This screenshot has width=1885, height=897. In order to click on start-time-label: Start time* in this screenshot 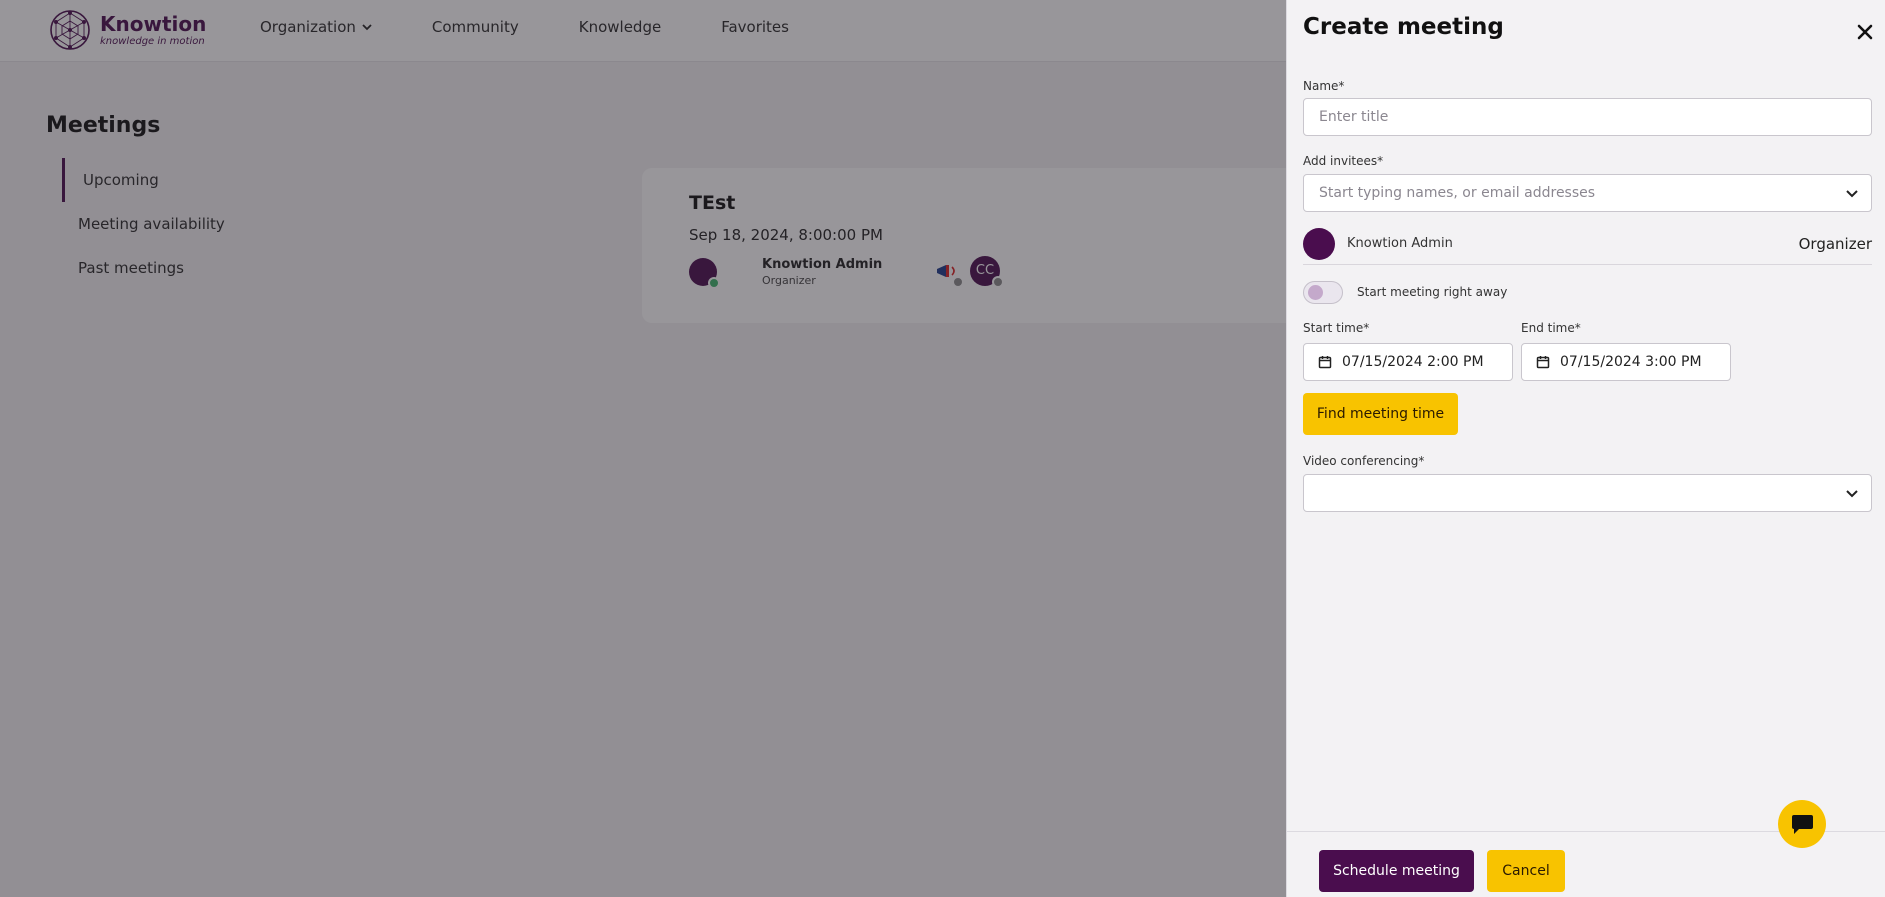, I will do `click(1336, 328)`.